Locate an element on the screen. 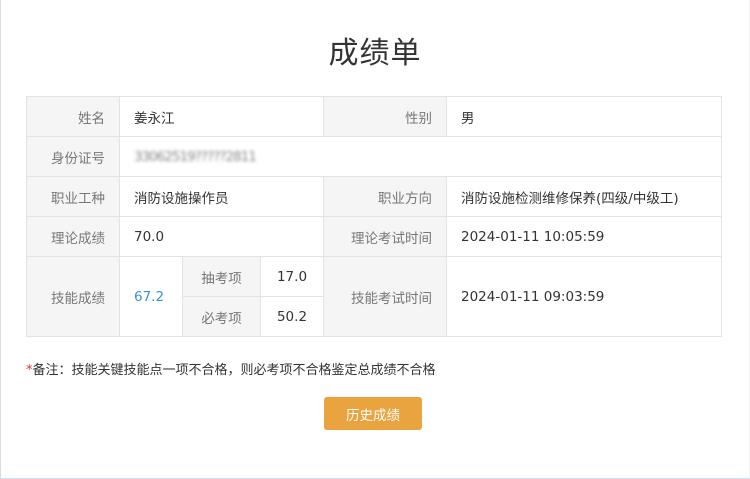 This screenshot has width=750, height=479. id-number-masked-text: 33062519?????2811 is located at coordinates (195, 156).